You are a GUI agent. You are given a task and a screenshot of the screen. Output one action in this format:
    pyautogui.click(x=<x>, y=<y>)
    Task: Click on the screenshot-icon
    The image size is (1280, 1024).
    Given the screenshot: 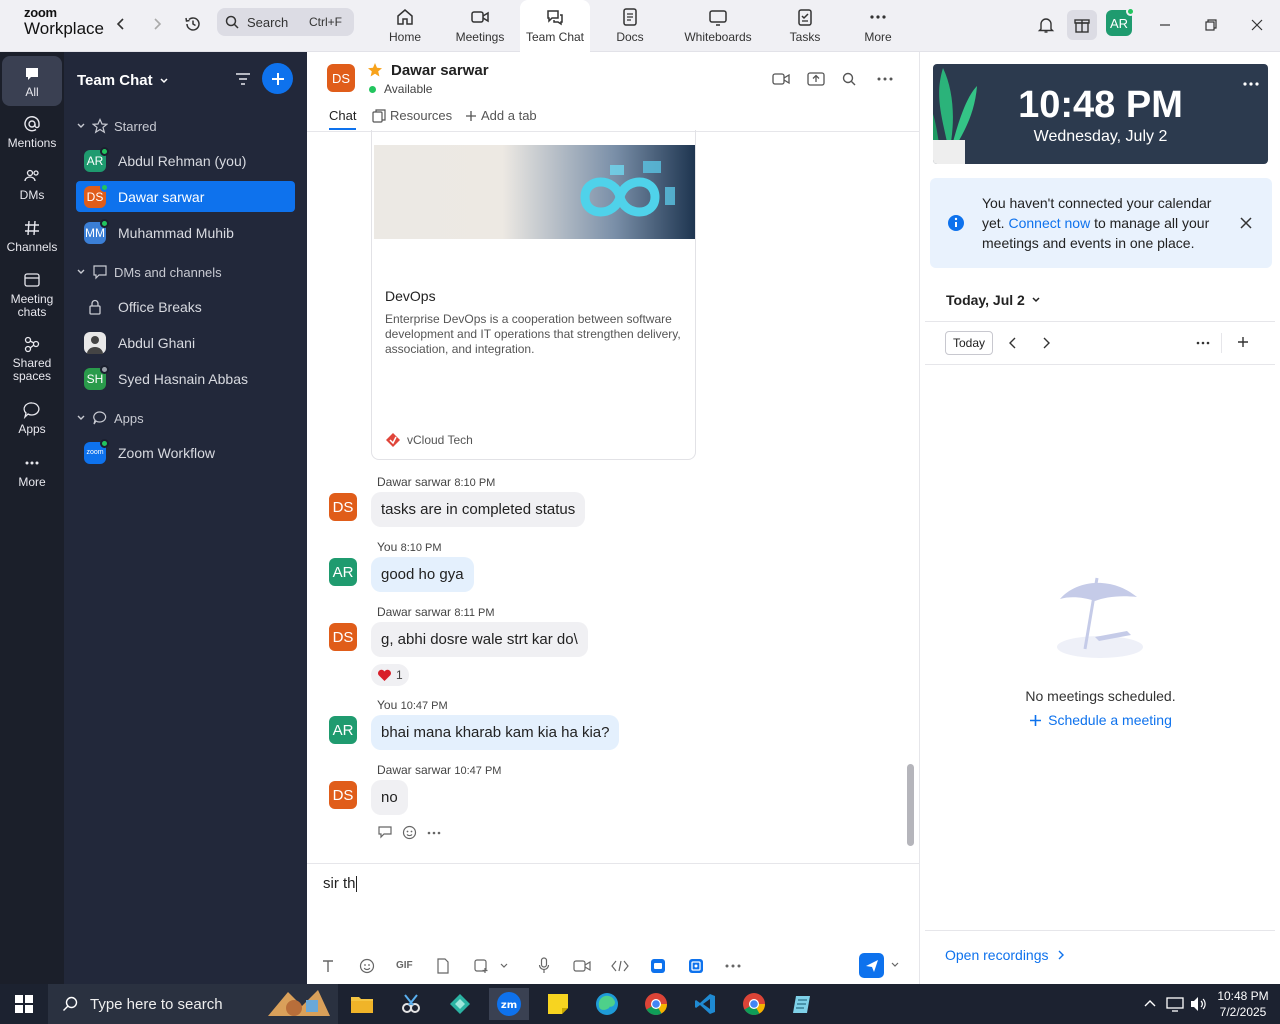 What is the action you would take?
    pyautogui.click(x=481, y=966)
    